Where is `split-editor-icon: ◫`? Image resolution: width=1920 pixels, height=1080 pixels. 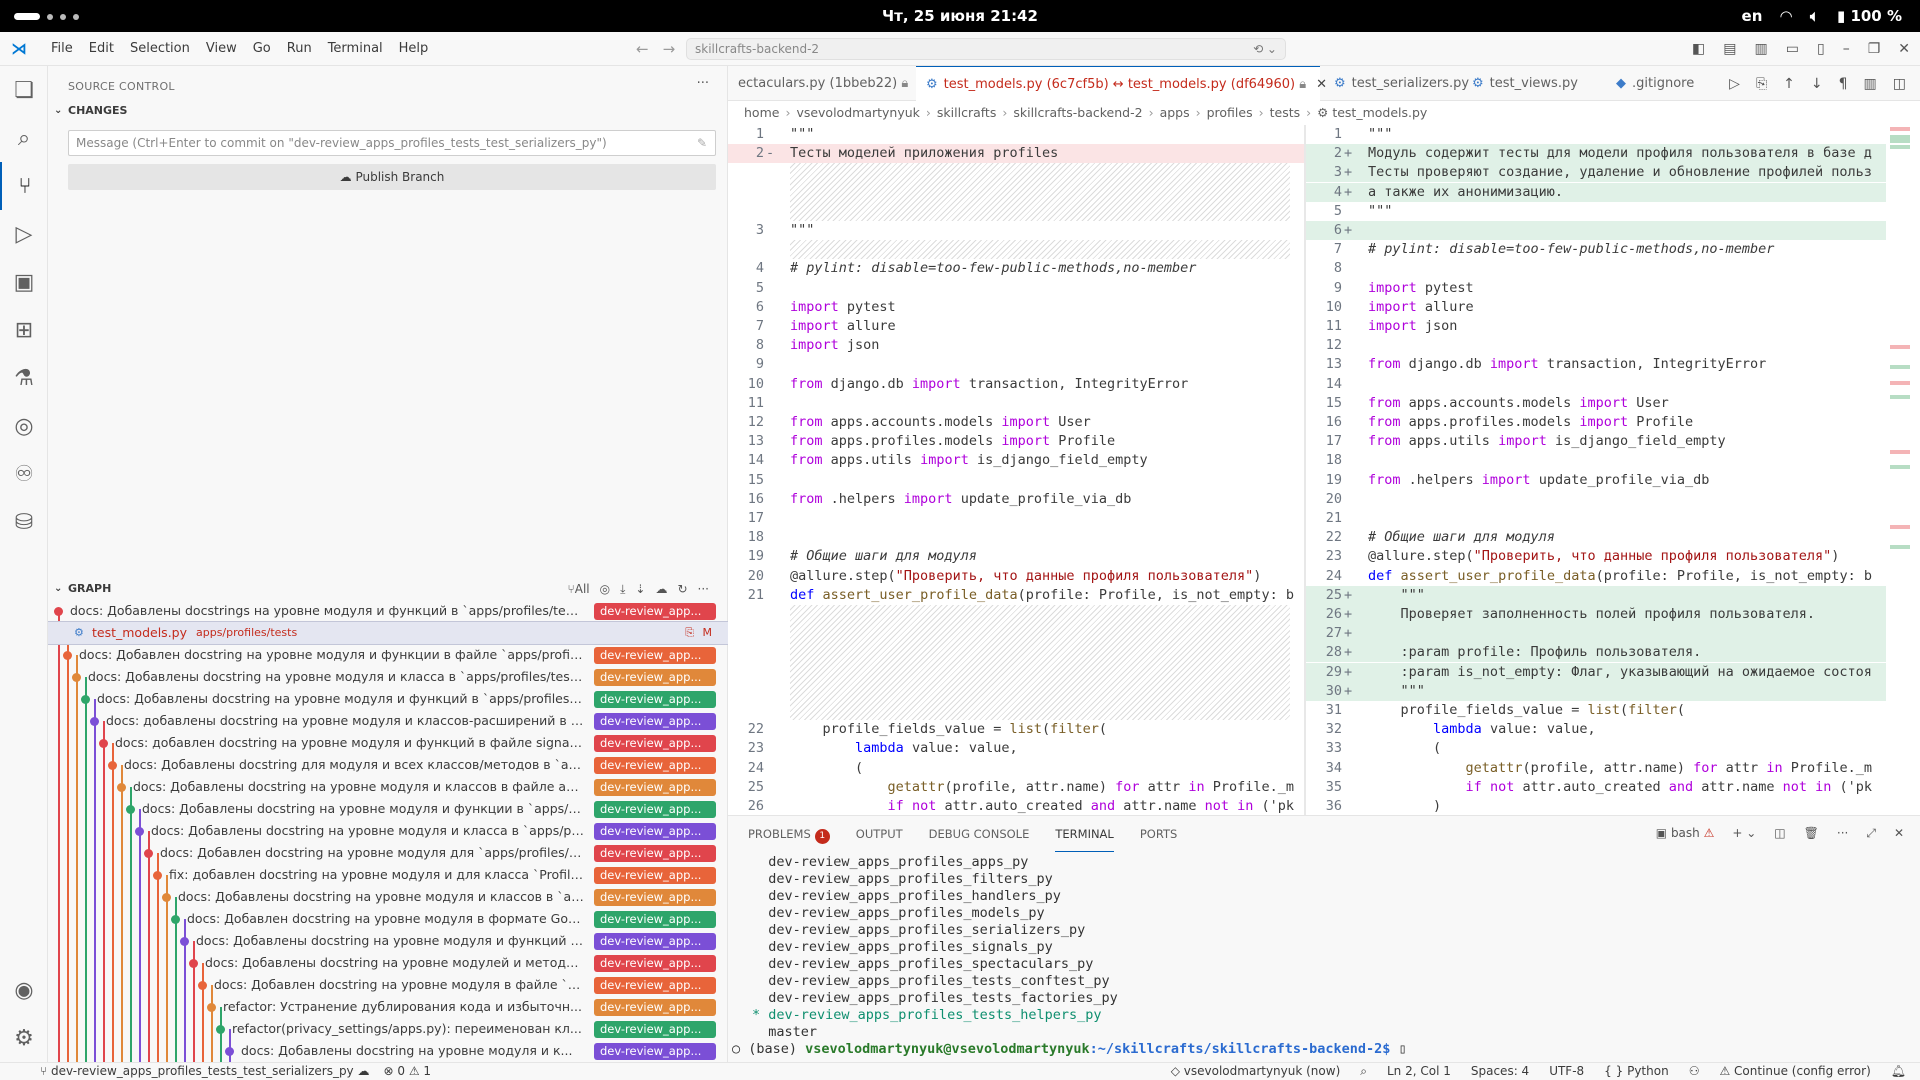 split-editor-icon: ◫ is located at coordinates (1899, 84).